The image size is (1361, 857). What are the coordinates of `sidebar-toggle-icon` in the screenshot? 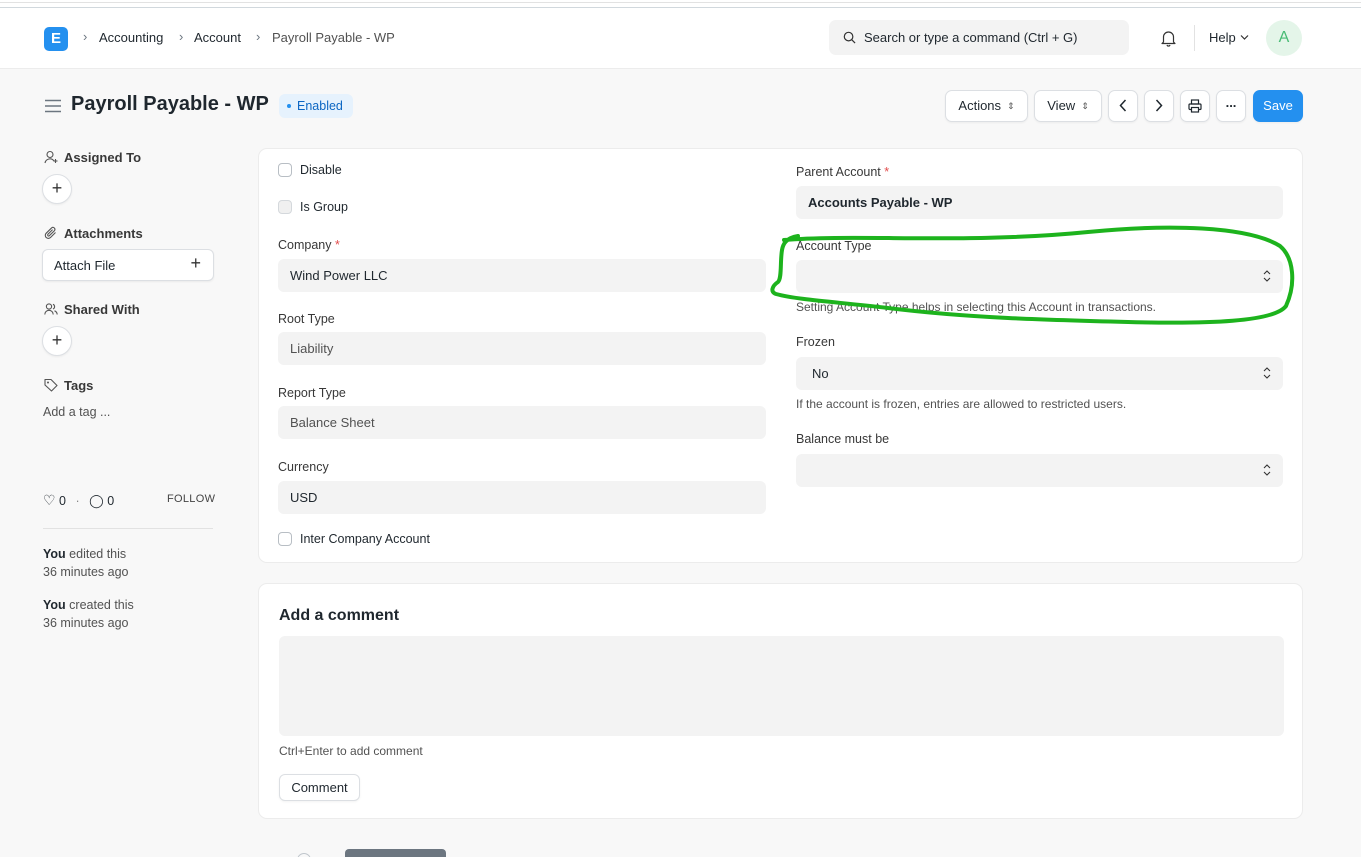 It's located at (53, 106).